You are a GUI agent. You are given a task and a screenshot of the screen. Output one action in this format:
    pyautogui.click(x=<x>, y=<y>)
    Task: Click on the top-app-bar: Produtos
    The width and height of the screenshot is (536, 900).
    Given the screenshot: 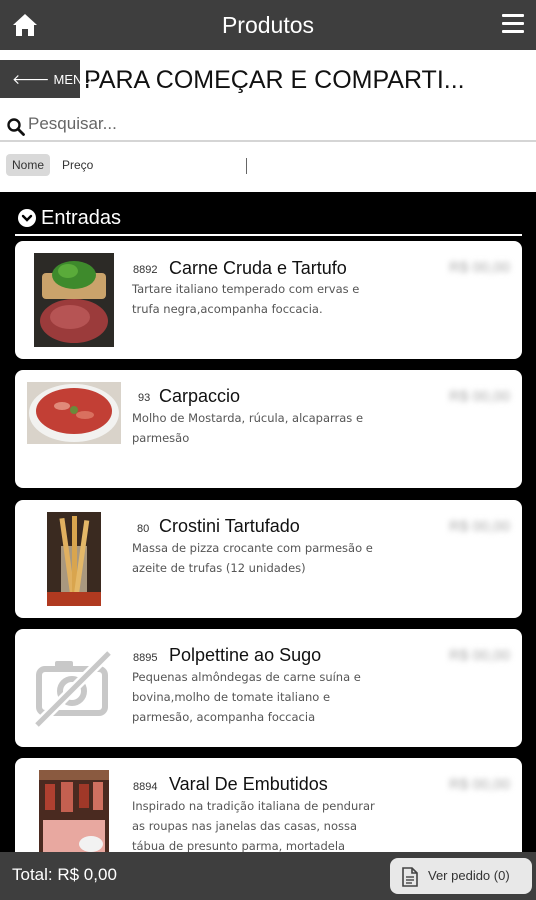 What is the action you would take?
    pyautogui.click(x=268, y=25)
    